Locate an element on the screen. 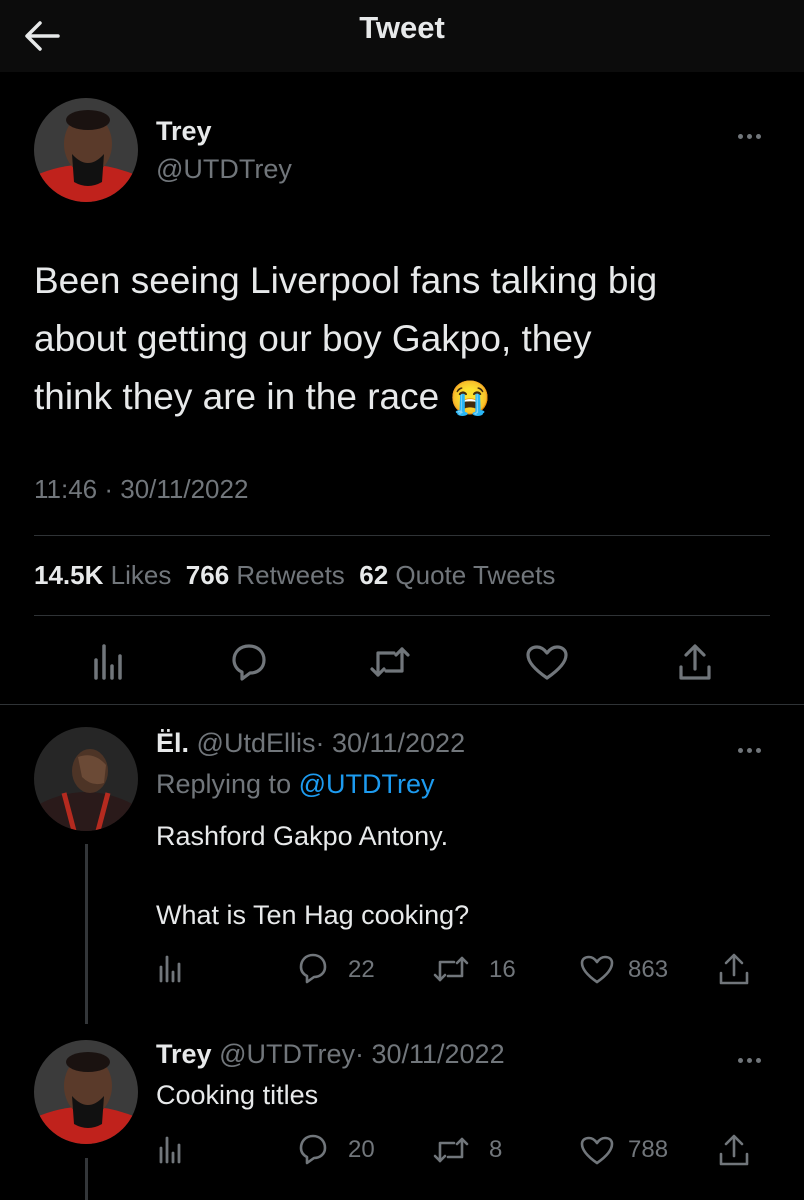 The height and width of the screenshot is (1200, 804). tweet-text-line: think they are in the race 😭 is located at coordinates (345, 397).